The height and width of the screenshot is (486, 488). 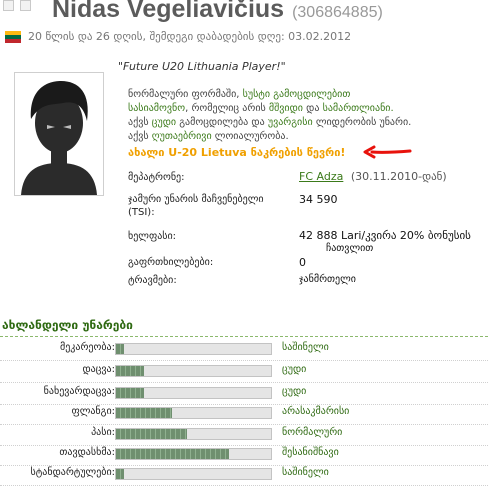 I want to click on player-statement: "Future U20 Lithuania Player!", so click(x=202, y=66).